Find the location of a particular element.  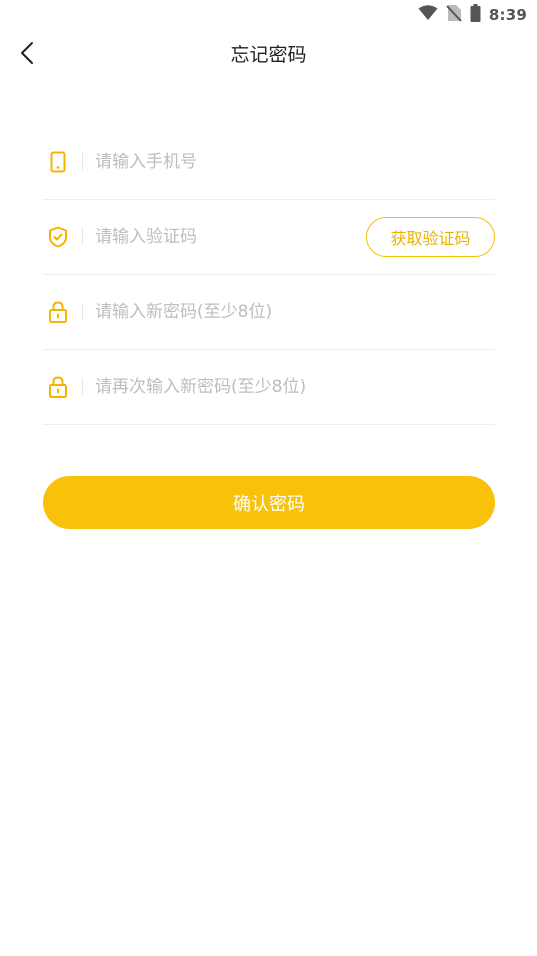

phone-row is located at coordinates (269, 162).